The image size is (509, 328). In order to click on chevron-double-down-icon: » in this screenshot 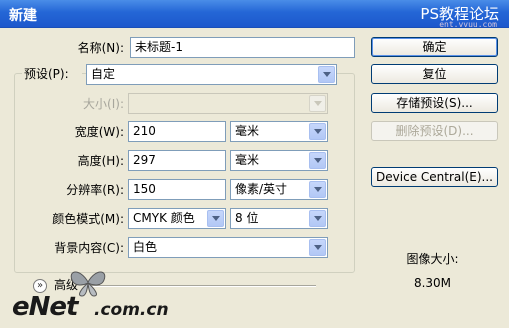, I will do `click(40, 286)`.